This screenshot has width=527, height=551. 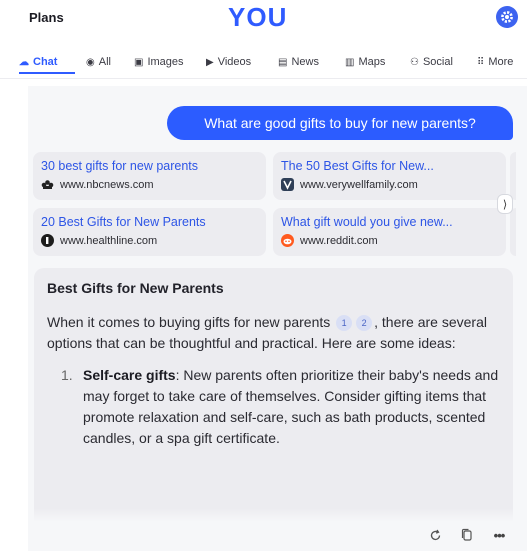 I want to click on source-site: www.nbcnews.com, so click(x=107, y=184).